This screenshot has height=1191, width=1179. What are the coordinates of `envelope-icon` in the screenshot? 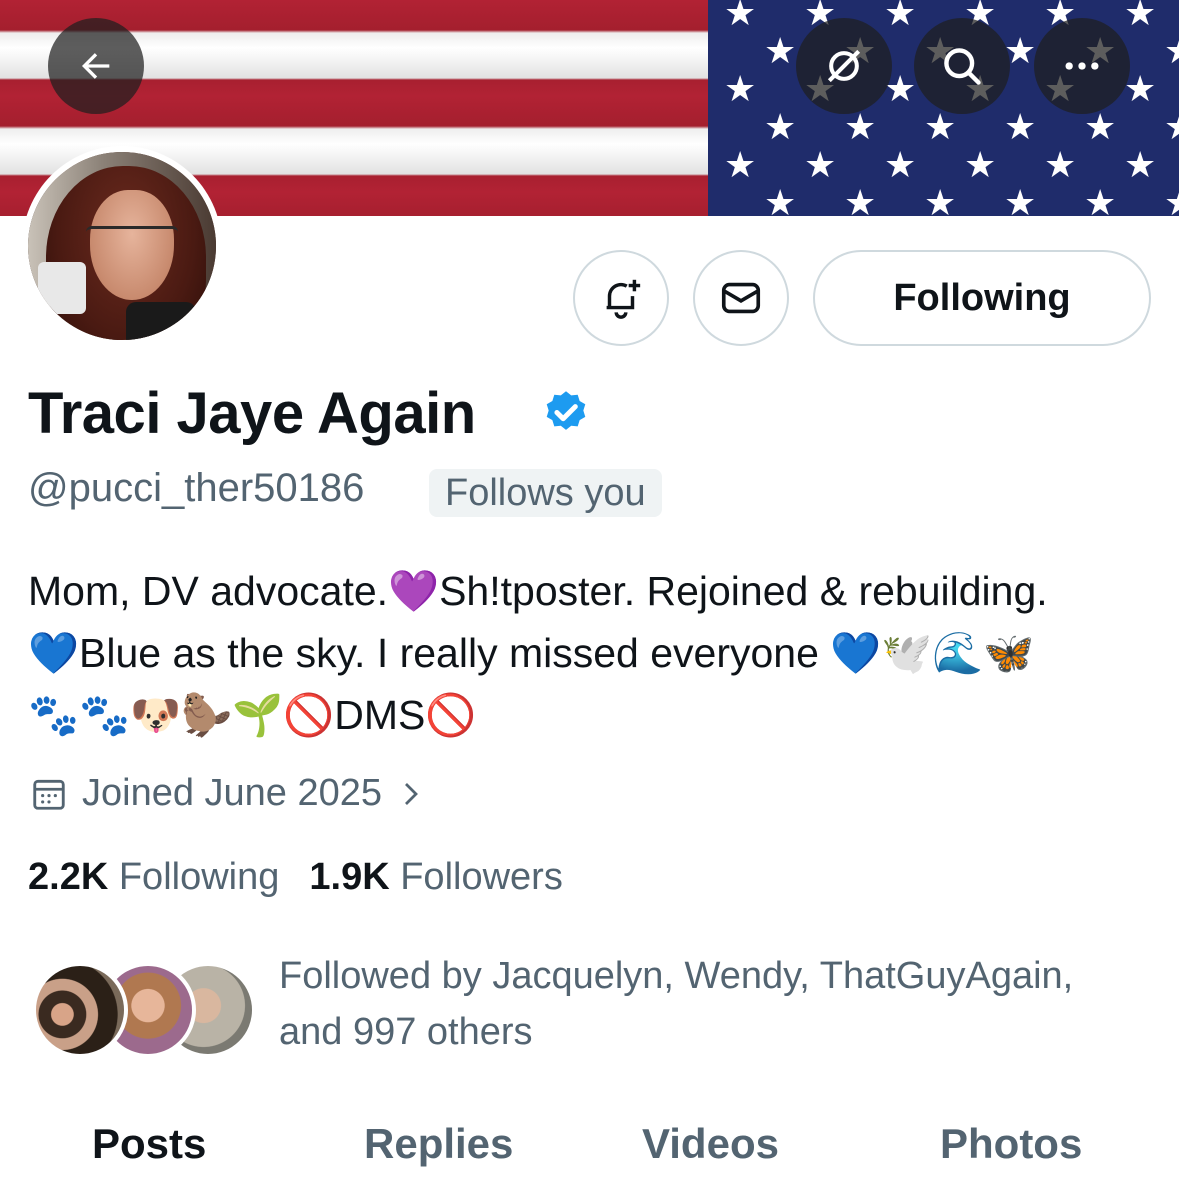 It's located at (741, 298).